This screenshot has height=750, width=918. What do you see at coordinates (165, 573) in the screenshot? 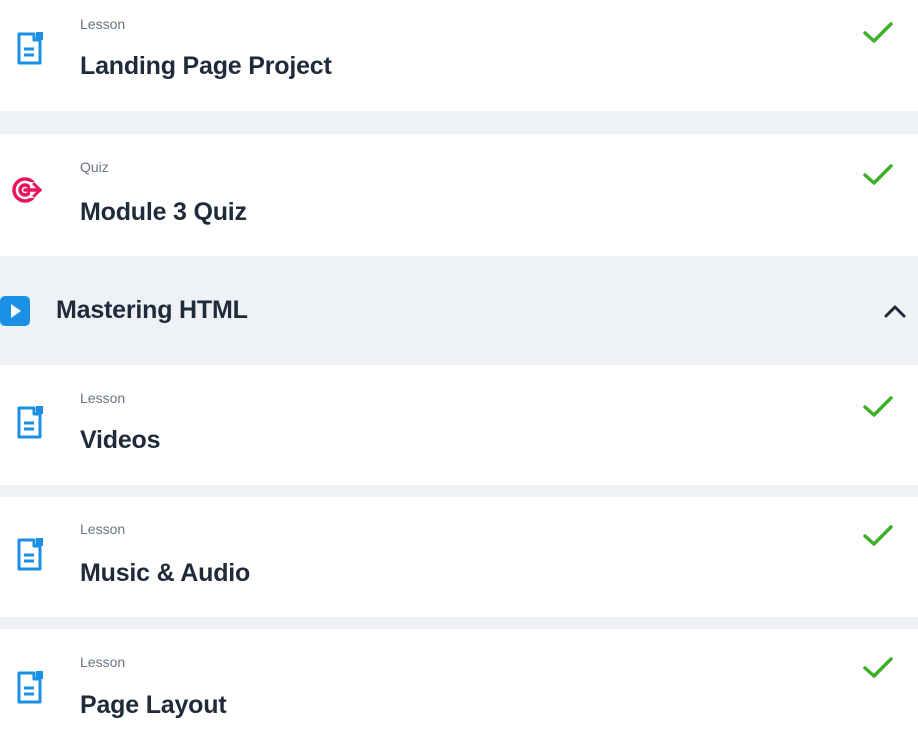
I see `item-title: Music & Audio` at bounding box center [165, 573].